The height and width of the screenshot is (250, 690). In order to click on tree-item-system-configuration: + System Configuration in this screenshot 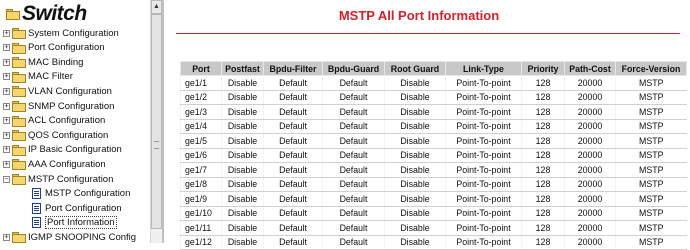, I will do `click(61, 33)`.